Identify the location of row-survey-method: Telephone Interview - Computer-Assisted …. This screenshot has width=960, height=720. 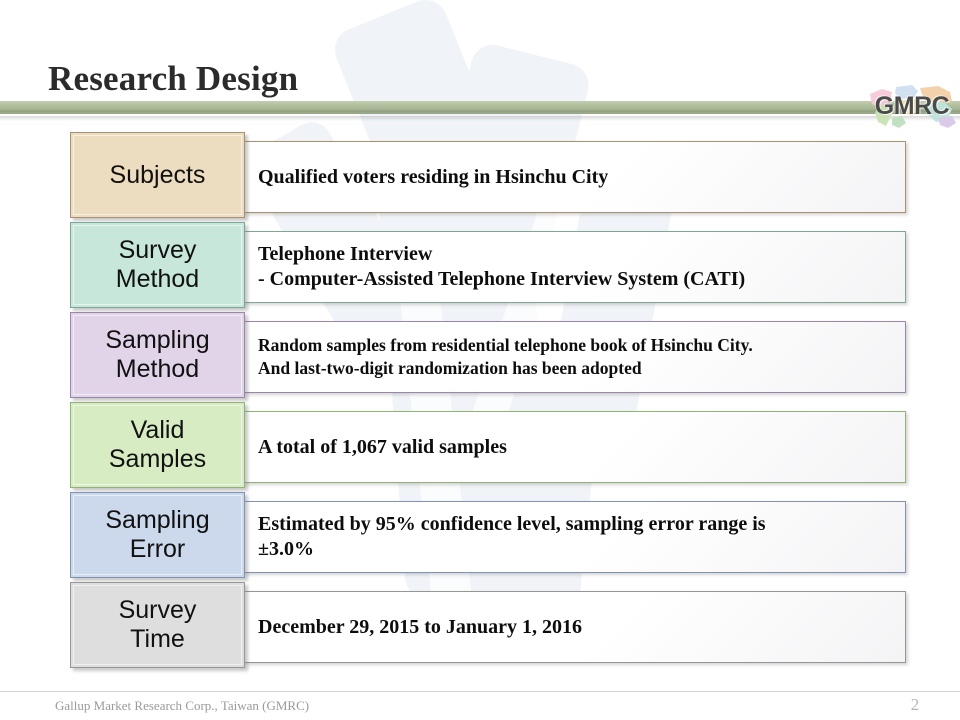
(480, 267).